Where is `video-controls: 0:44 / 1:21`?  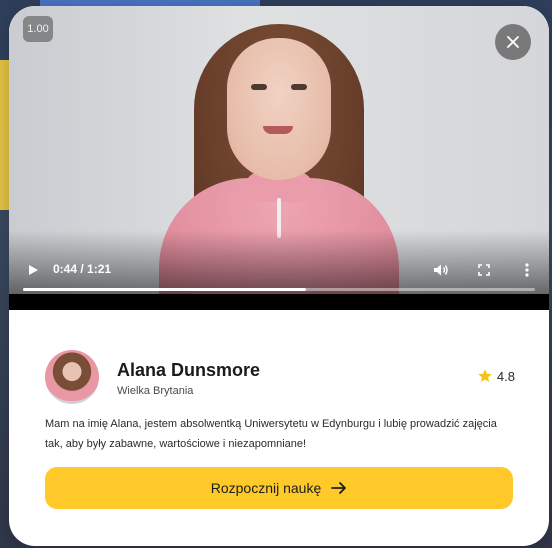
video-controls: 0:44 / 1:21 is located at coordinates (279, 270).